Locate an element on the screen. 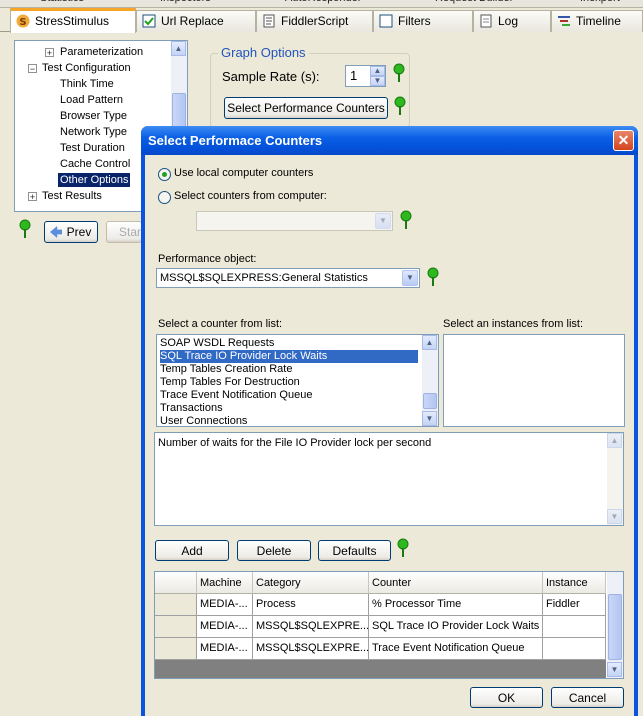 Image resolution: width=643 pixels, height=716 pixels. tree-item-browser-type: Browser Type is located at coordinates (93, 116).